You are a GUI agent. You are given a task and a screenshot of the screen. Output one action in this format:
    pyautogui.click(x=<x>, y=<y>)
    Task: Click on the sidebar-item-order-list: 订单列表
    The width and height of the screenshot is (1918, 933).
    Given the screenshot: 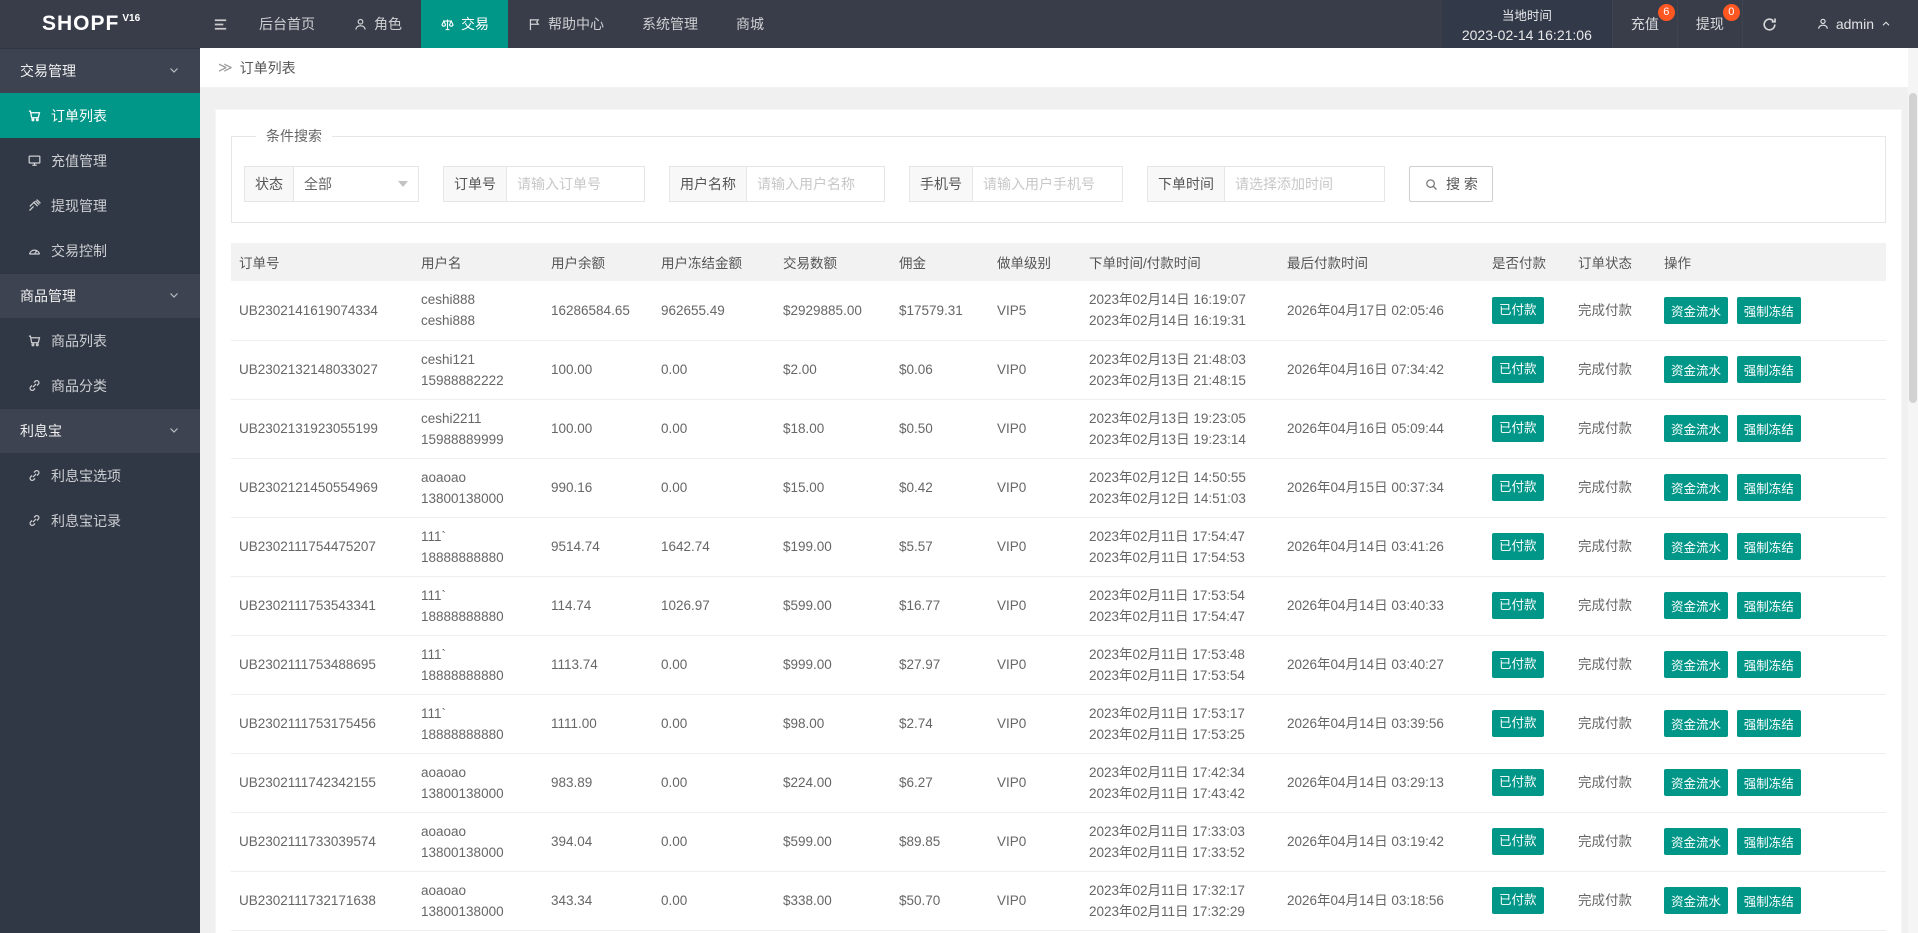 What is the action you would take?
    pyautogui.click(x=100, y=115)
    